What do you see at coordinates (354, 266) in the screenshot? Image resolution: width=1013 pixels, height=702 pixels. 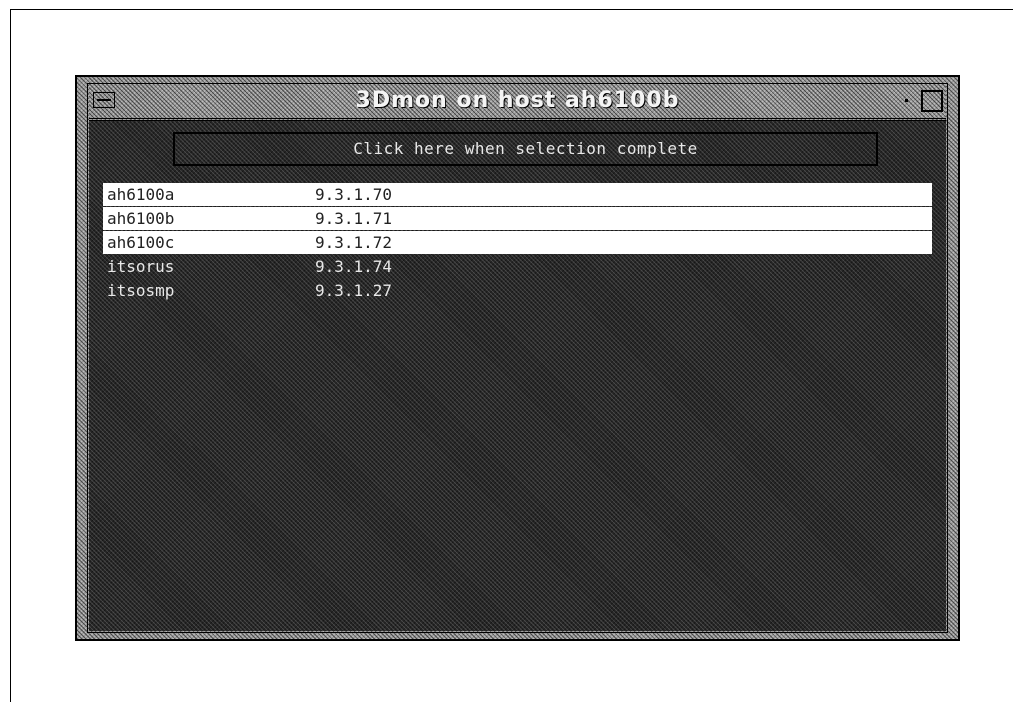 I see `host-ip: 9.3.1.74` at bounding box center [354, 266].